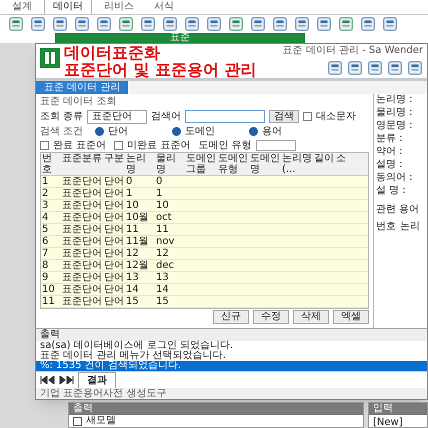  What do you see at coordinates (390, 138) in the screenshot?
I see `detail-label: 분류 :` at bounding box center [390, 138].